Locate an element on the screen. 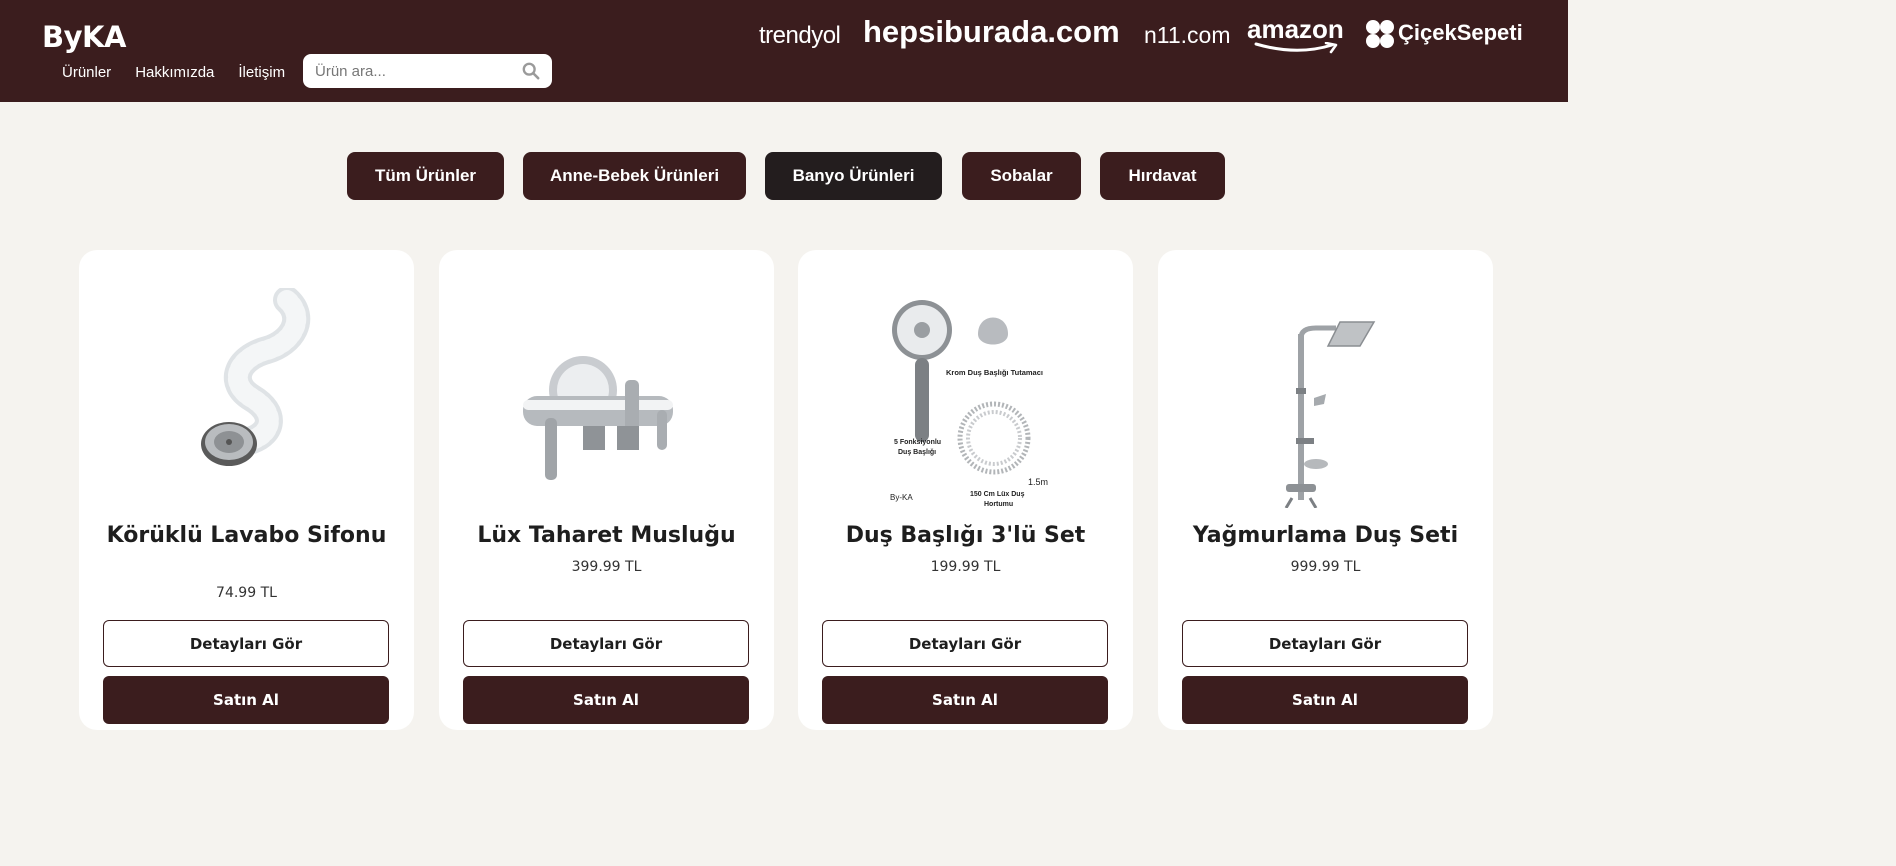 The width and height of the screenshot is (1896, 866). image-label-hose-line1: 150 Cm Lüx Duş is located at coordinates (997, 494).